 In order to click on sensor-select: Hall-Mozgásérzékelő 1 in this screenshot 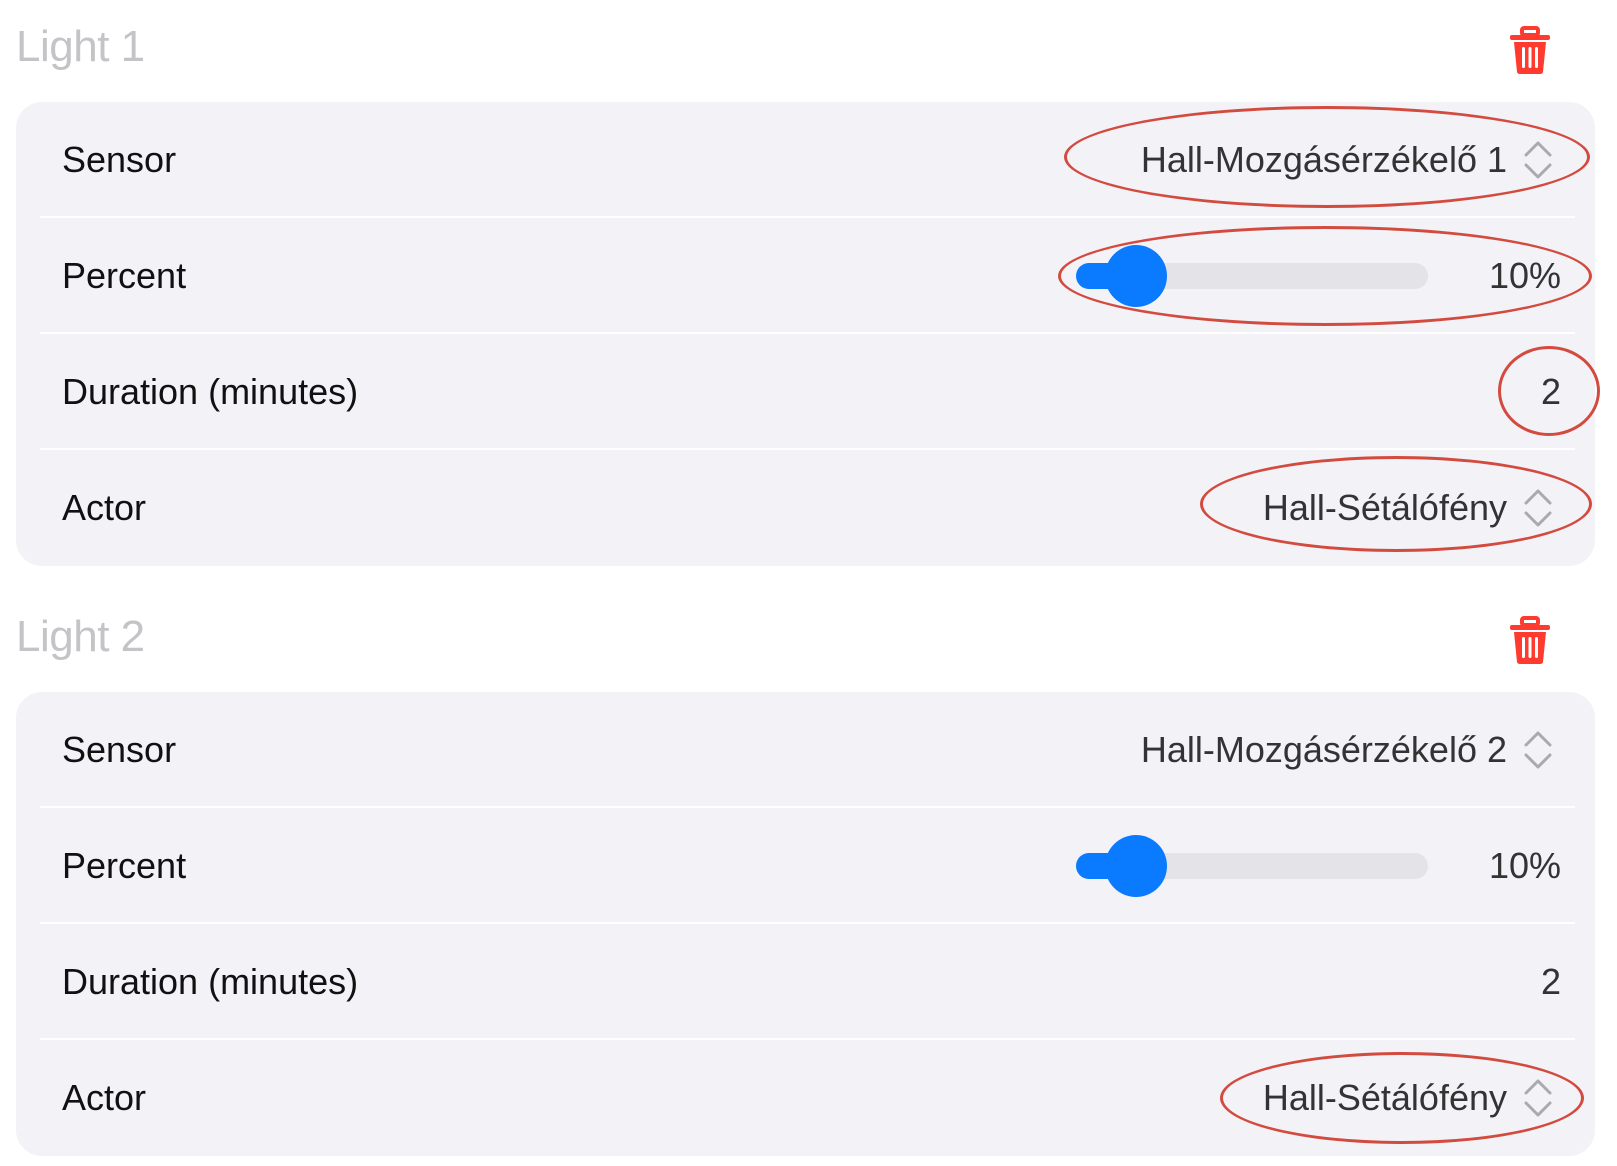, I will do `click(1348, 160)`.